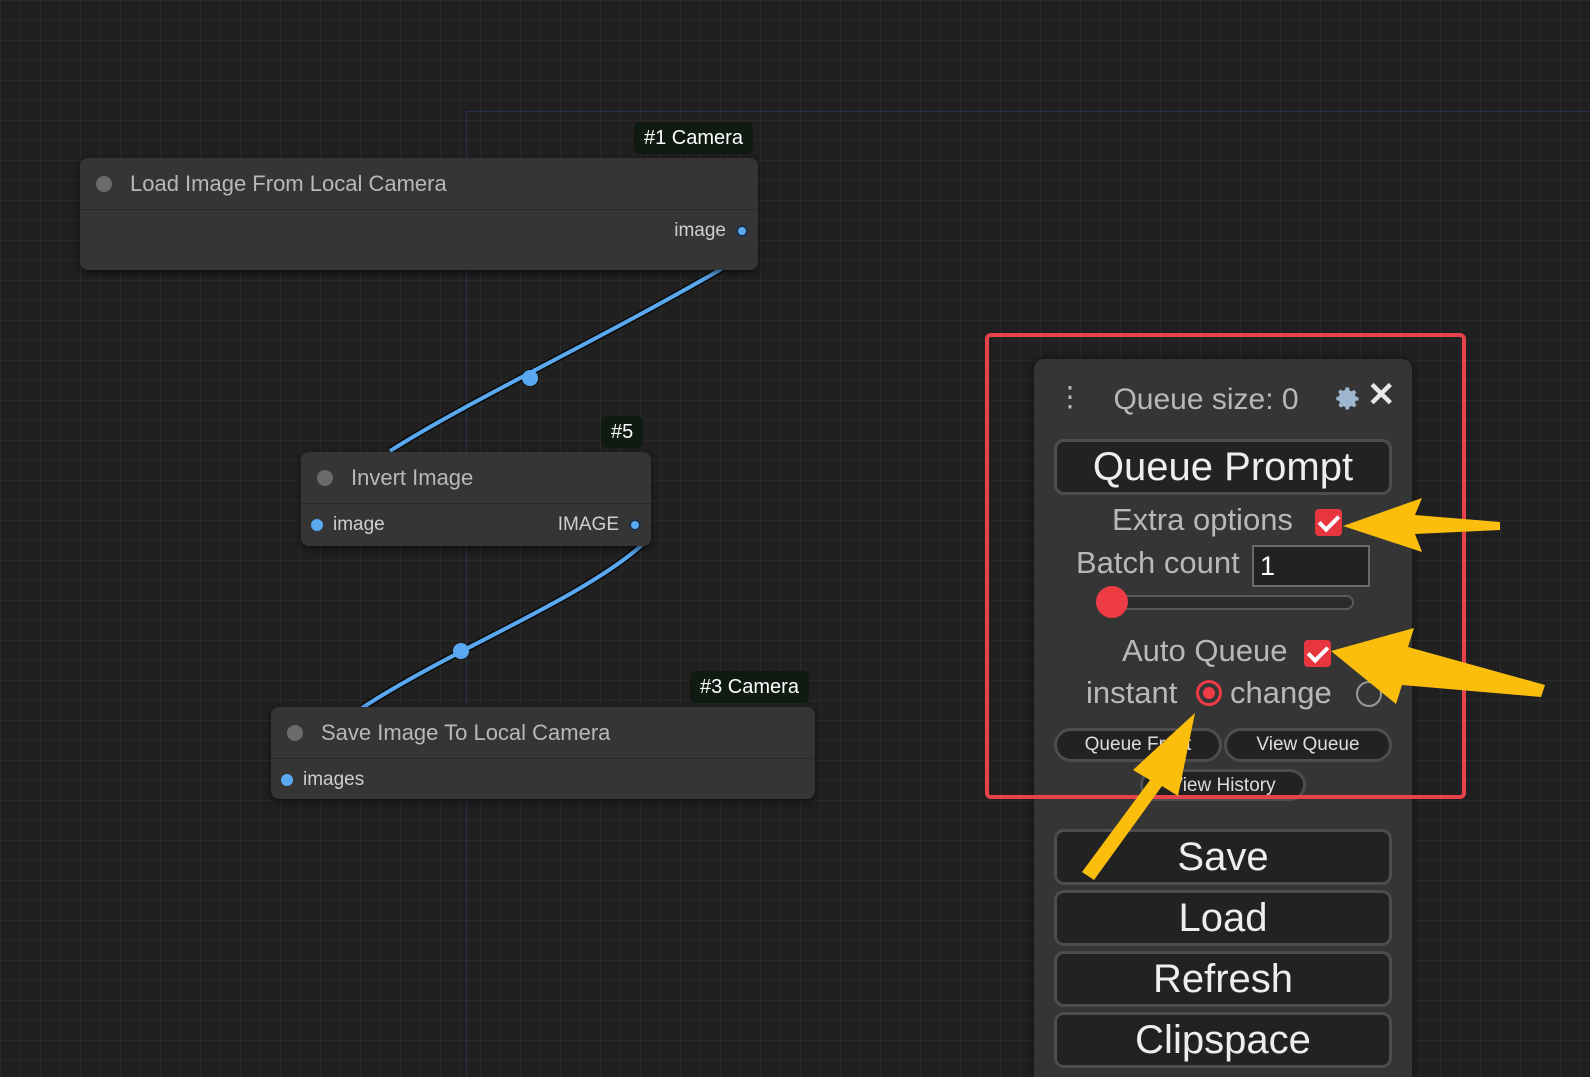  I want to click on input-slot: image, so click(348, 525).